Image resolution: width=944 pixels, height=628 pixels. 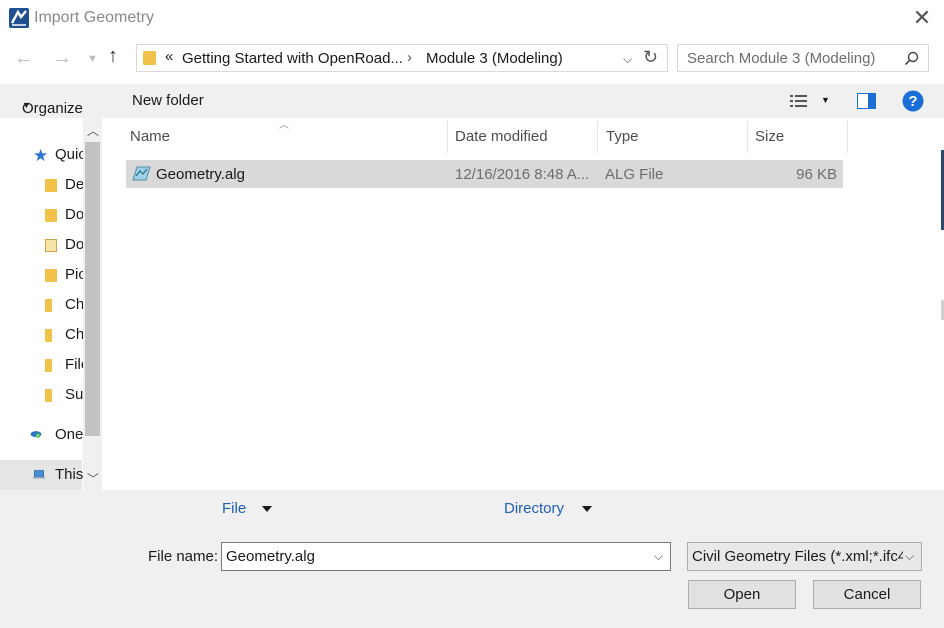 I want to click on close-button: ✕, so click(x=922, y=18).